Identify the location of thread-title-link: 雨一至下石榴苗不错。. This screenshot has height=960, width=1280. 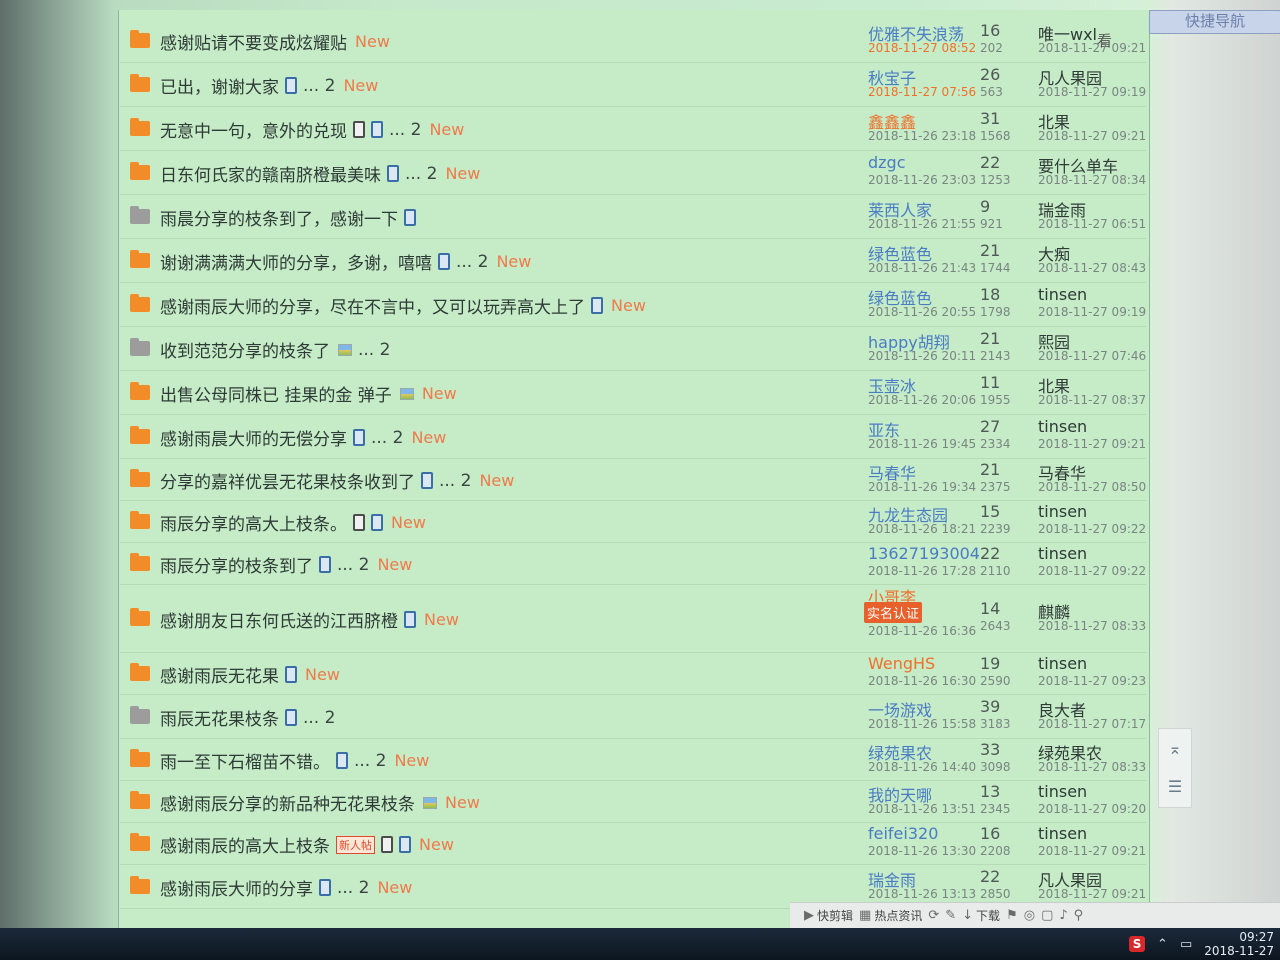
(245, 760).